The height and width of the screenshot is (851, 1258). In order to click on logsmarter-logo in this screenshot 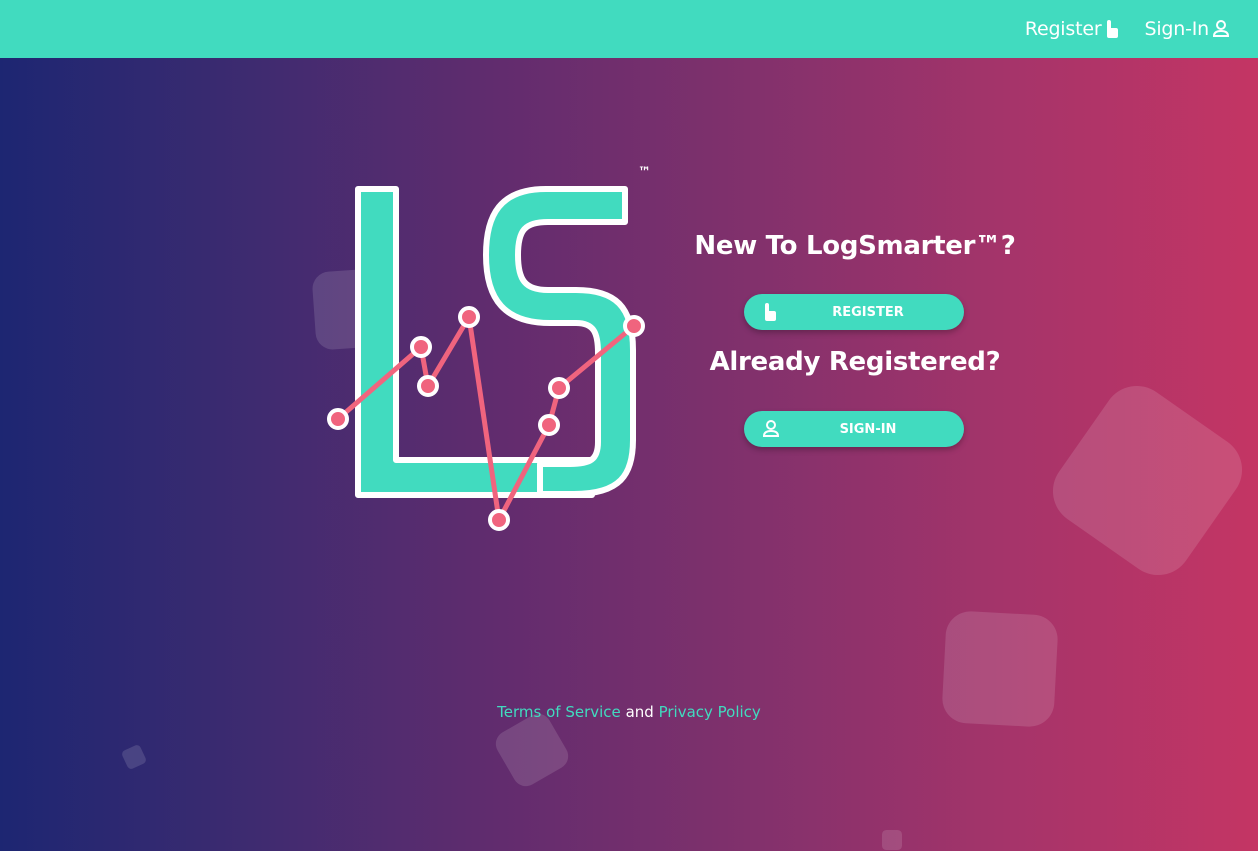, I will do `click(480, 355)`.